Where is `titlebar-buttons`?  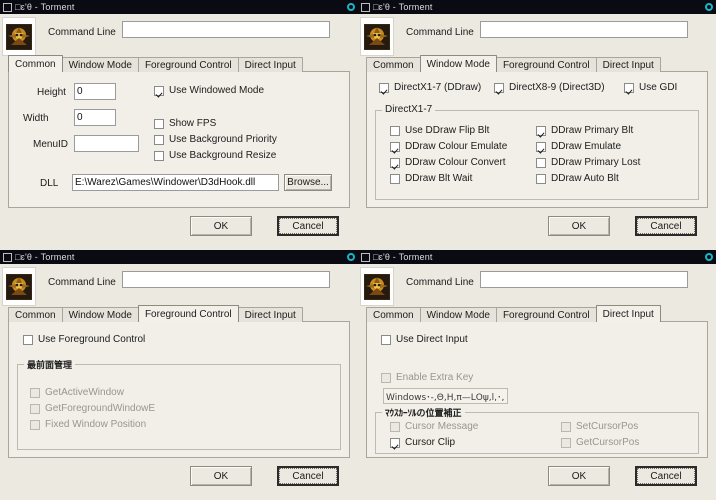
titlebar-buttons is located at coordinates (709, 257).